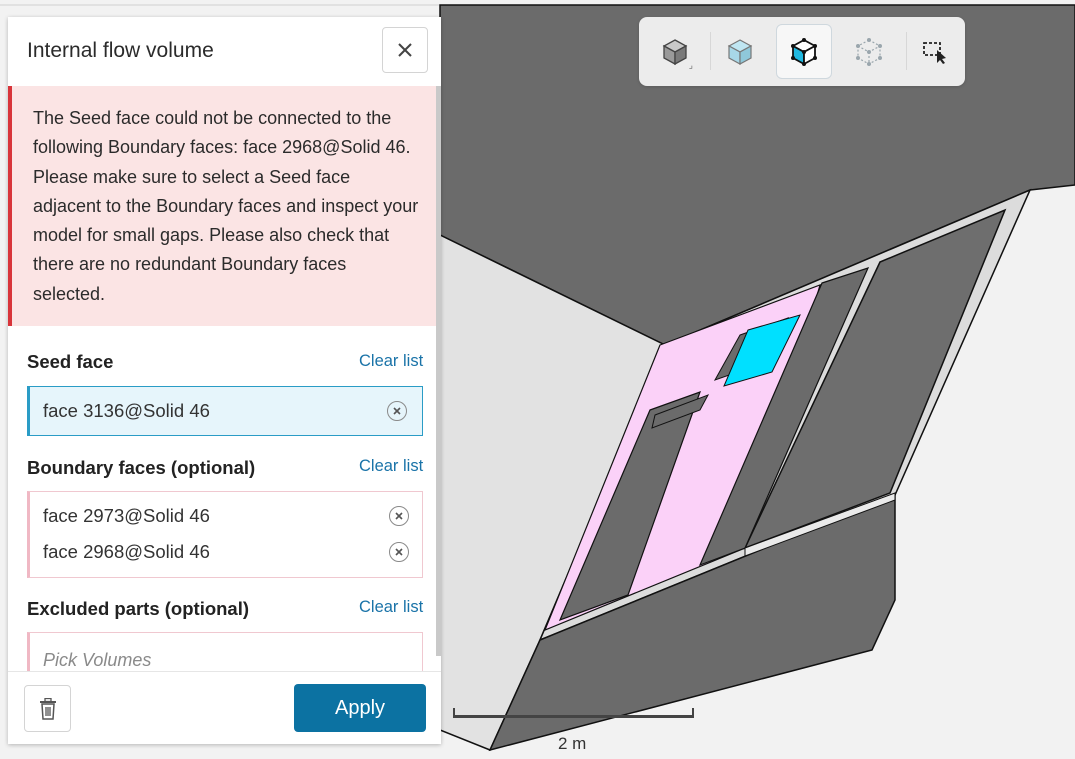  What do you see at coordinates (126, 551) in the screenshot?
I see `boundary-face-item: face 2968@Solid 46` at bounding box center [126, 551].